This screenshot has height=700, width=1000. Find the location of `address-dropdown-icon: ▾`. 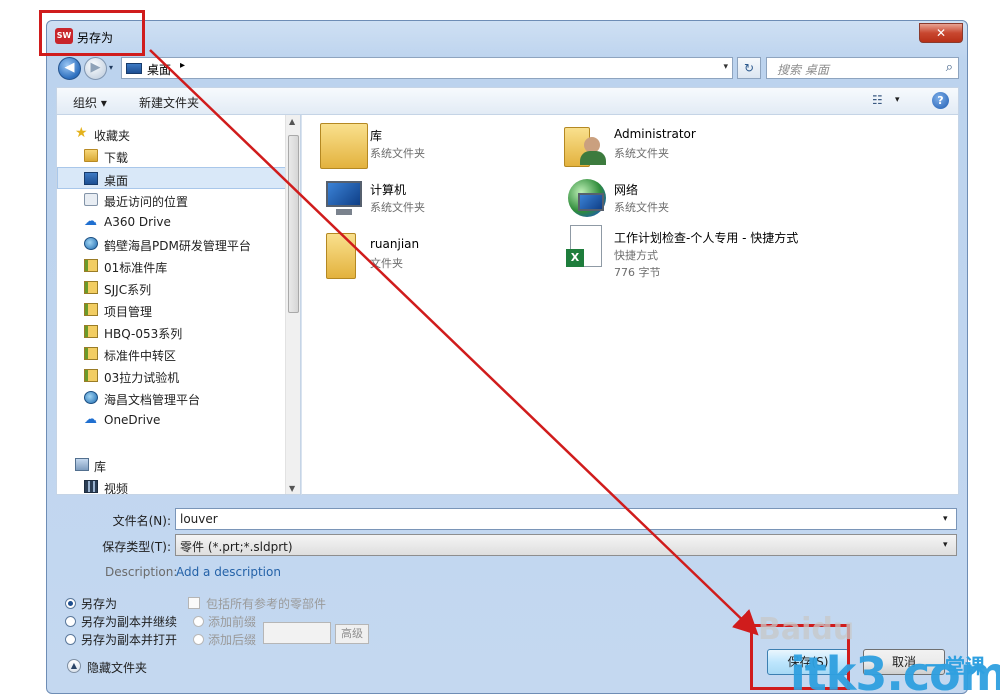

address-dropdown-icon: ▾ is located at coordinates (725, 67).